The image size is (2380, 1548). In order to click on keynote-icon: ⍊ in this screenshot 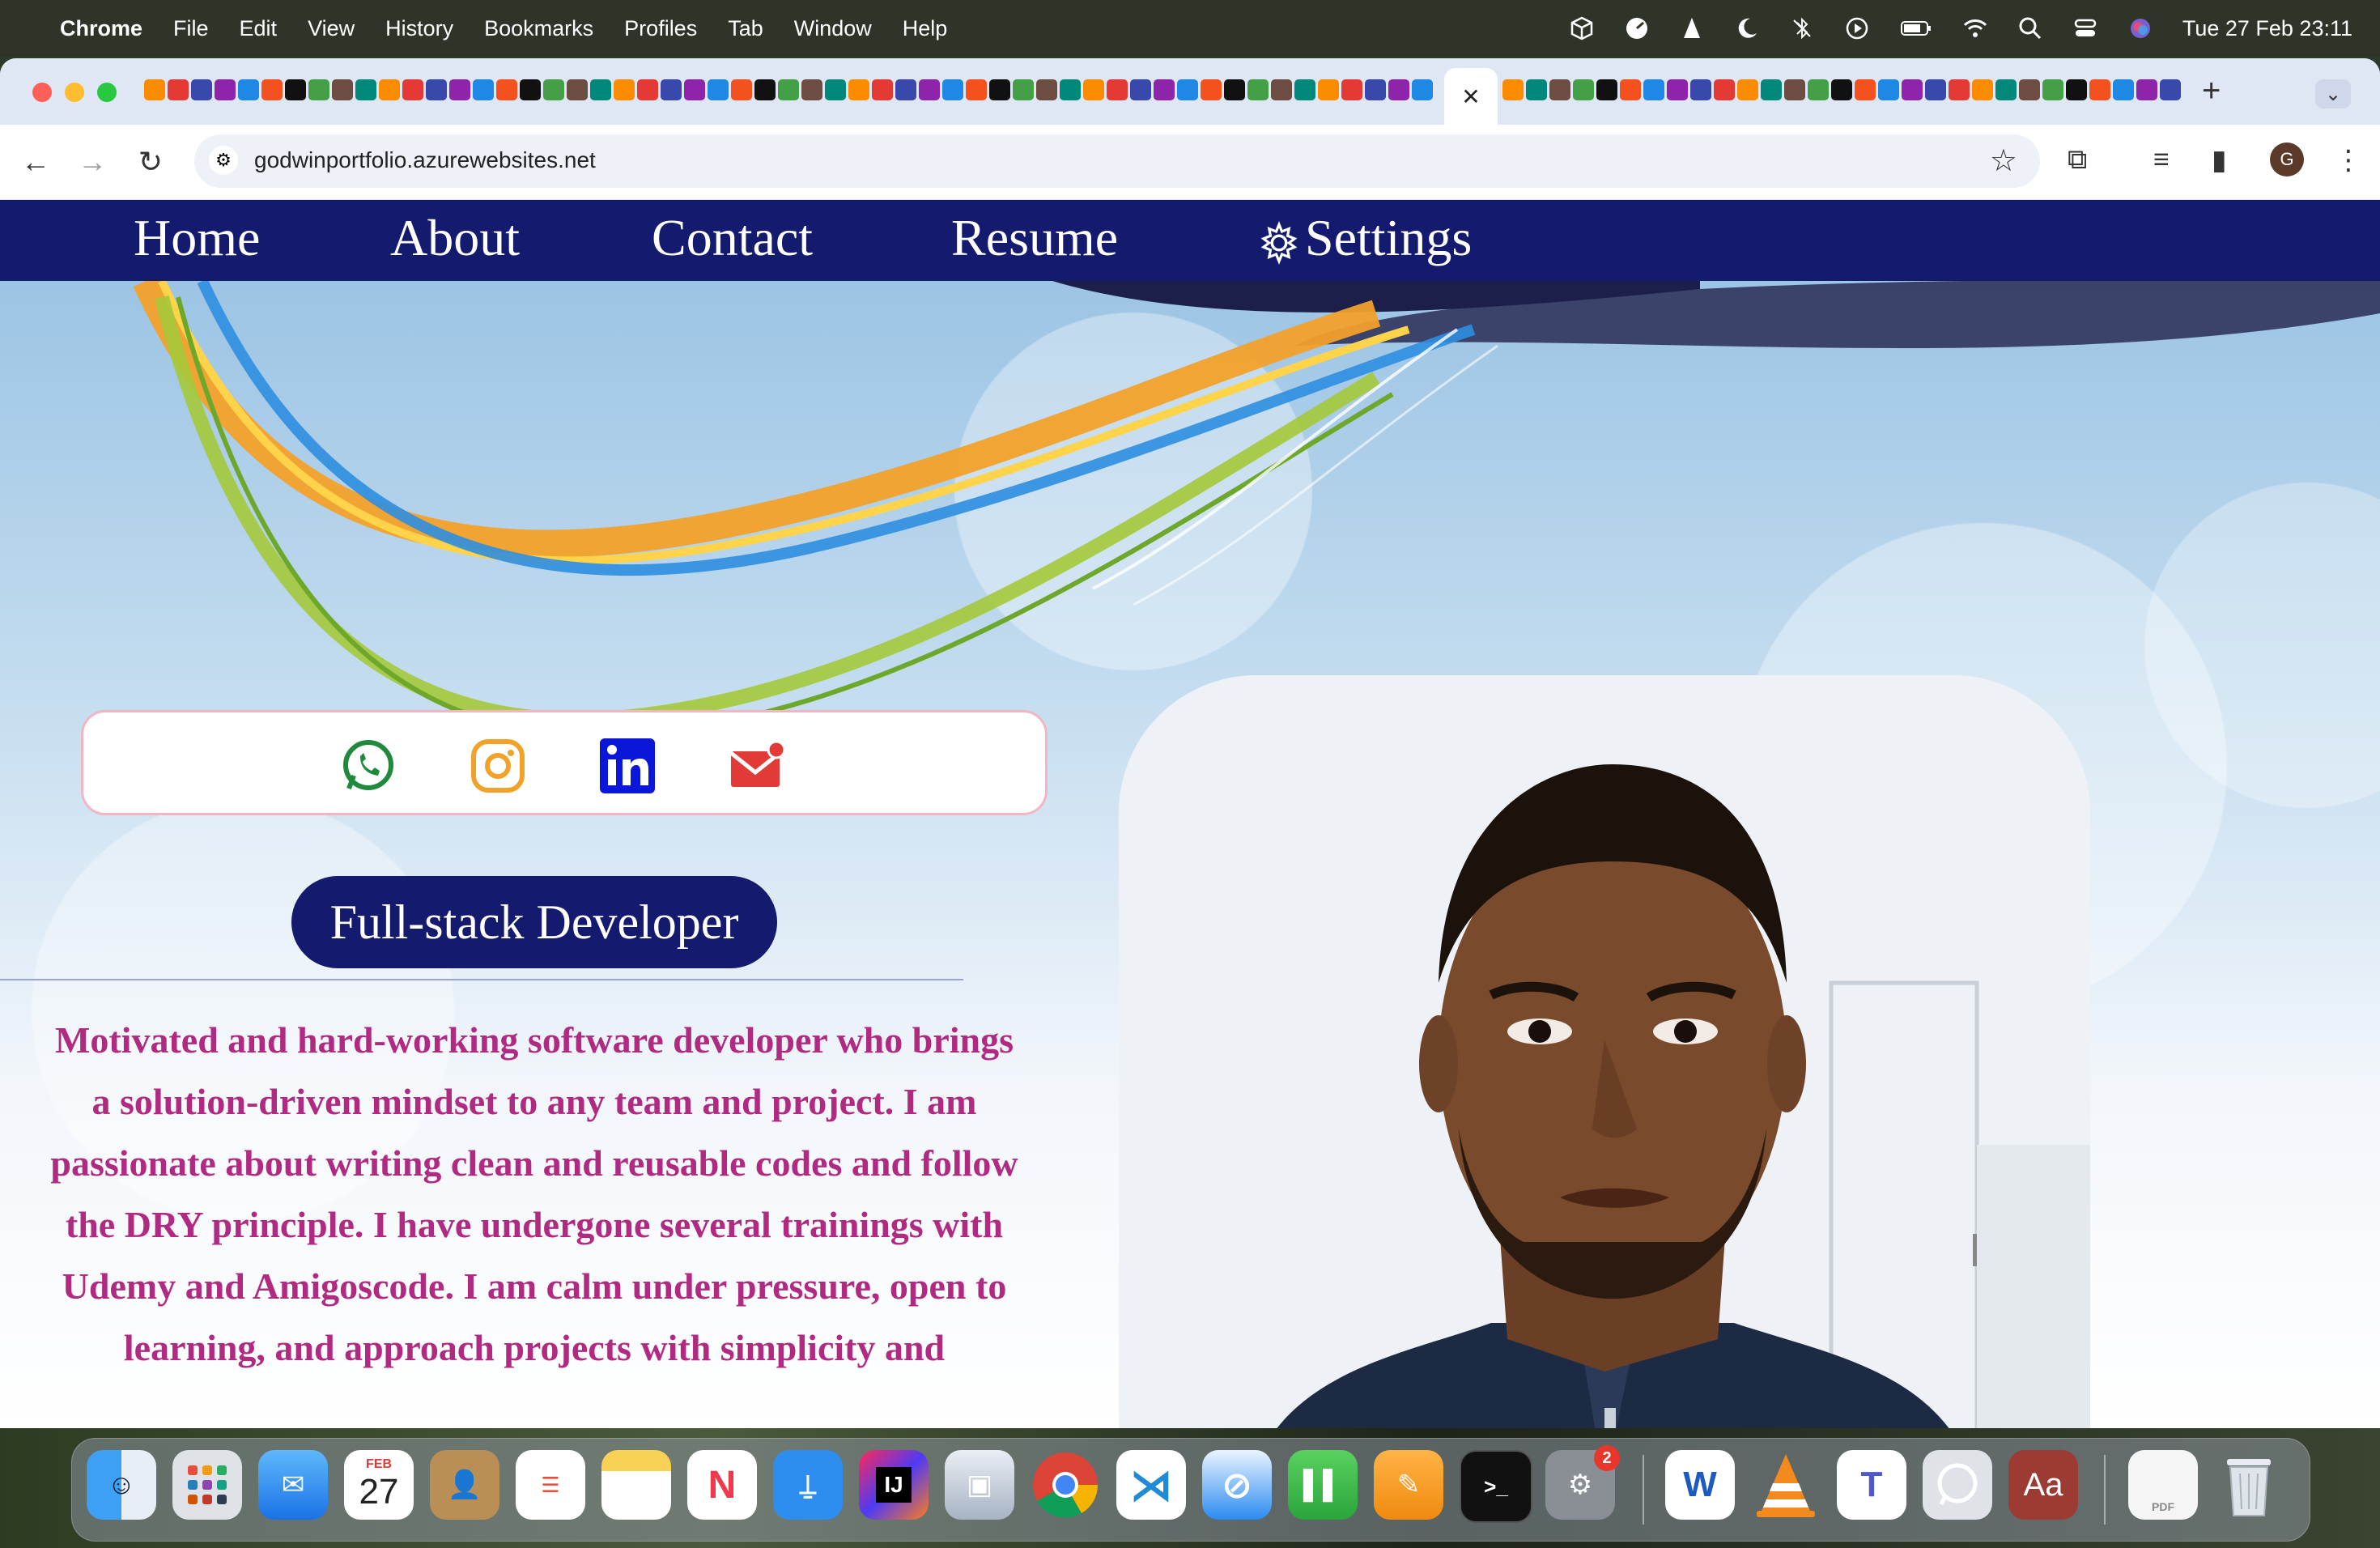, I will do `click(808, 1485)`.